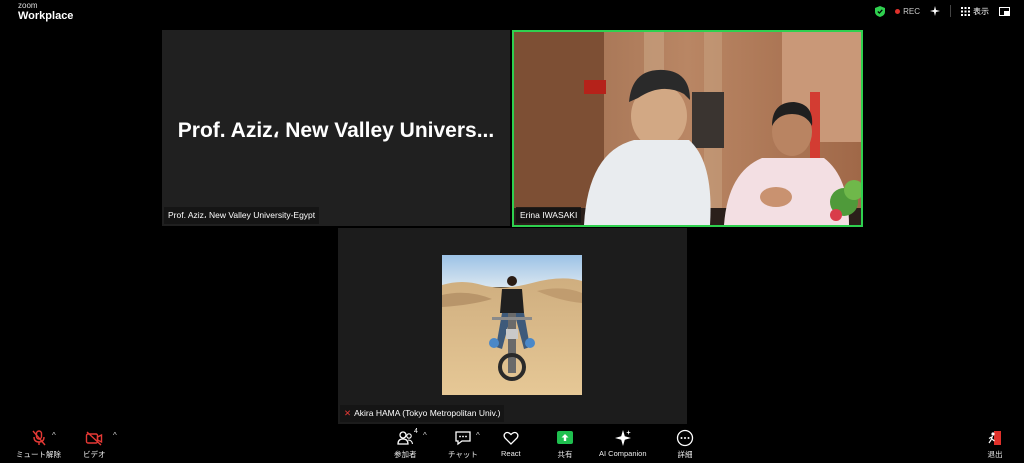 Image resolution: width=1024 pixels, height=463 pixels. I want to click on video-options-caret: ^, so click(115, 435).